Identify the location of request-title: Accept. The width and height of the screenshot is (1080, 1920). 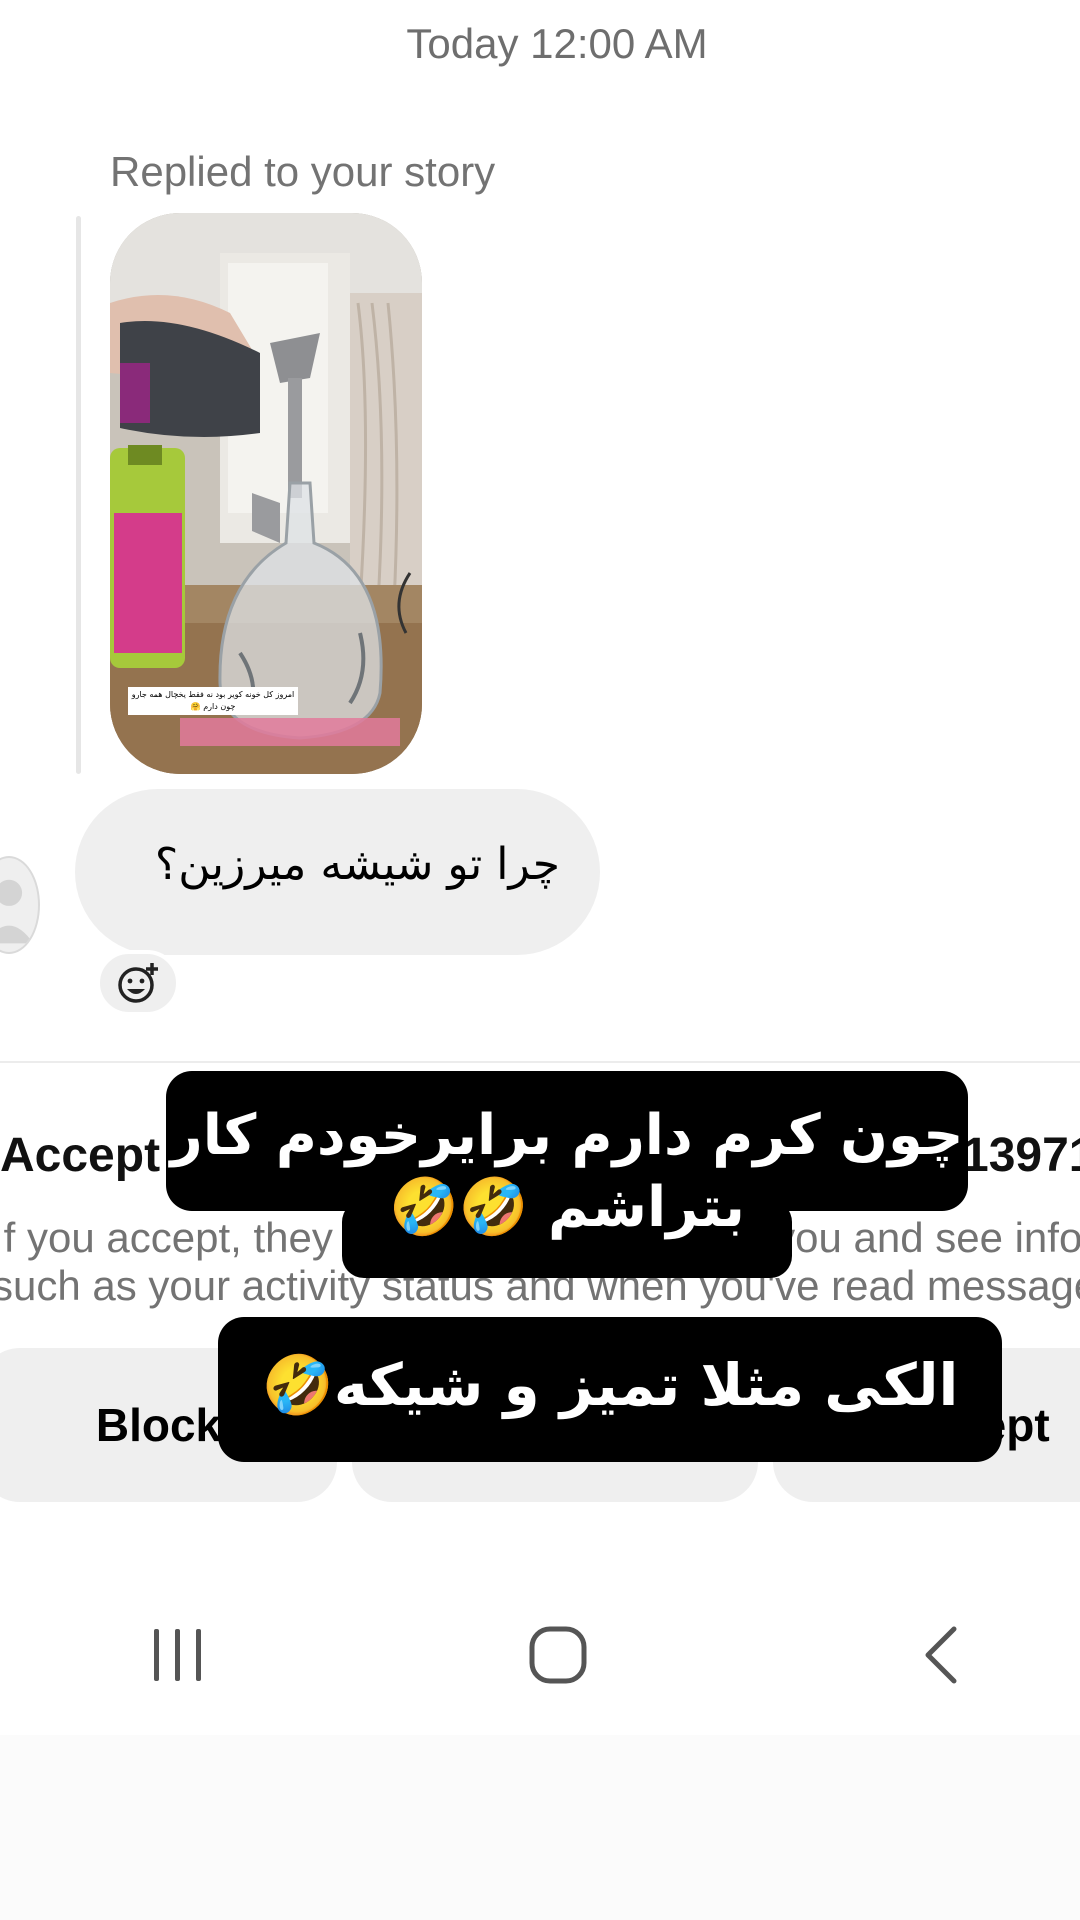
(80, 1155).